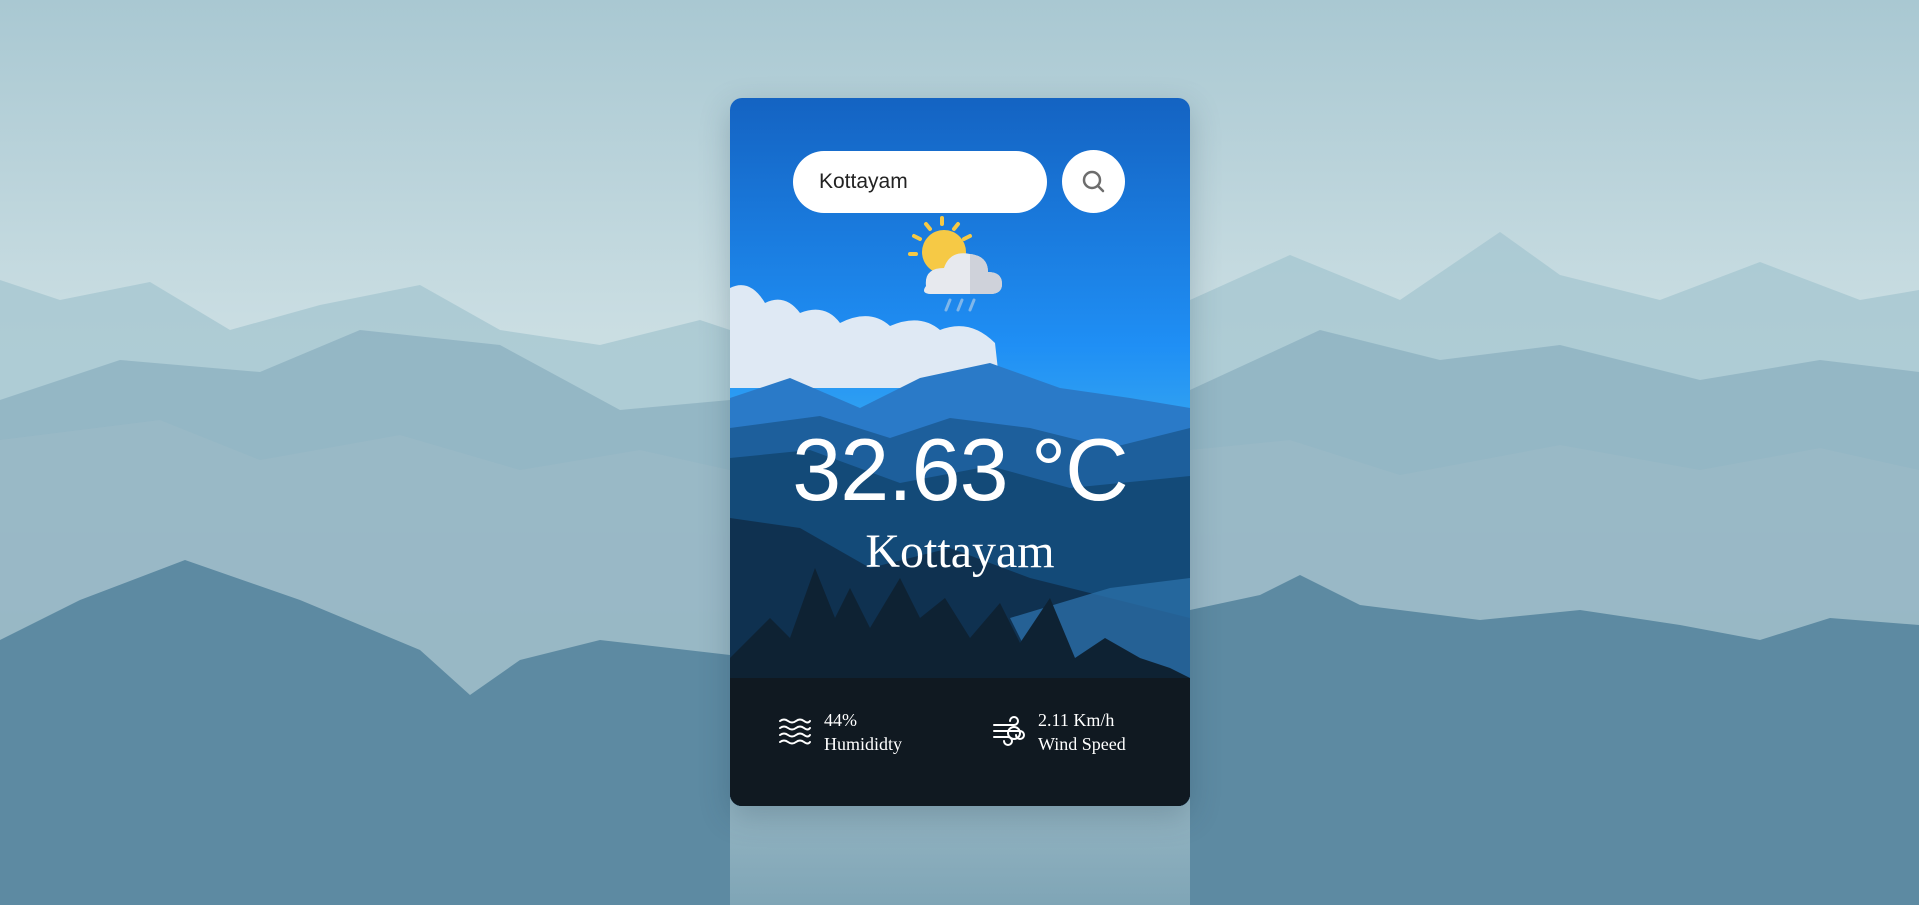 This screenshot has width=1919, height=905. Describe the element at coordinates (1009, 731) in the screenshot. I see `wind-icon` at that location.